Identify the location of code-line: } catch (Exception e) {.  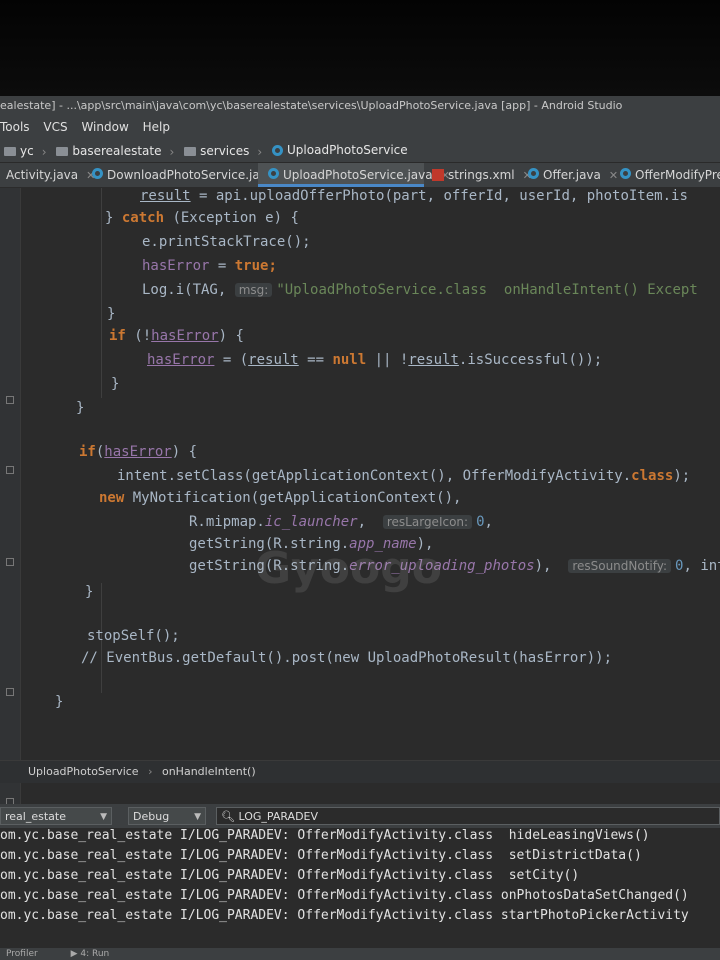
(202, 218).